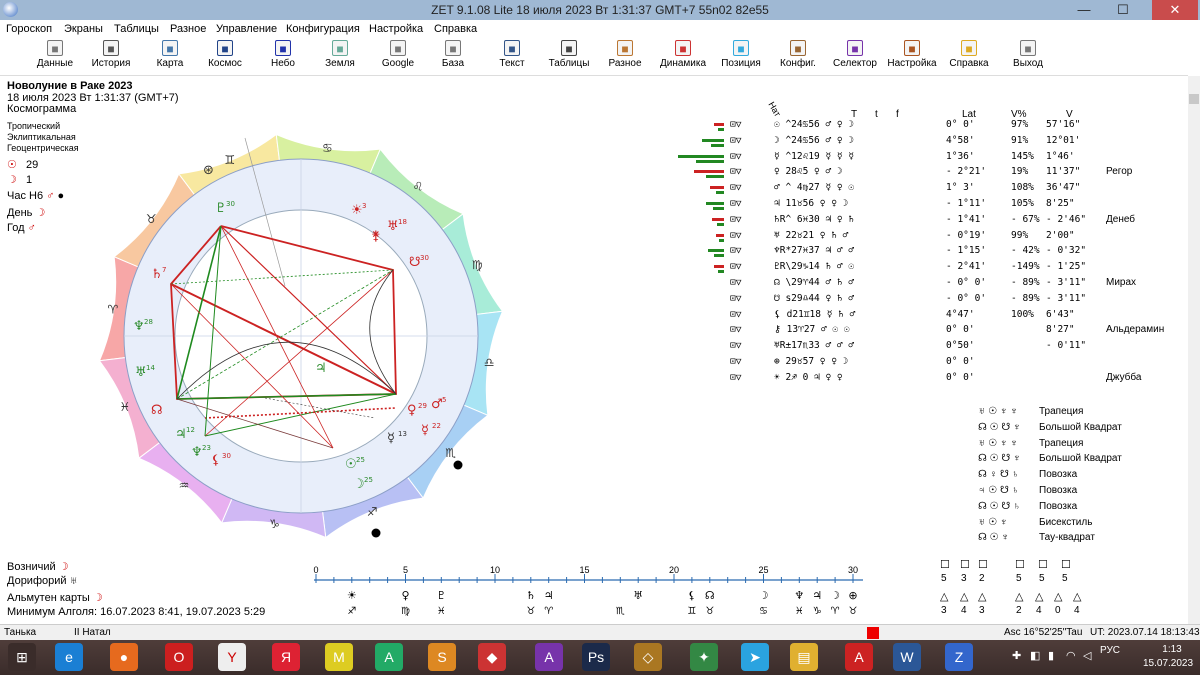  I want to click on volume-icon: ◁, so click(1087, 655).